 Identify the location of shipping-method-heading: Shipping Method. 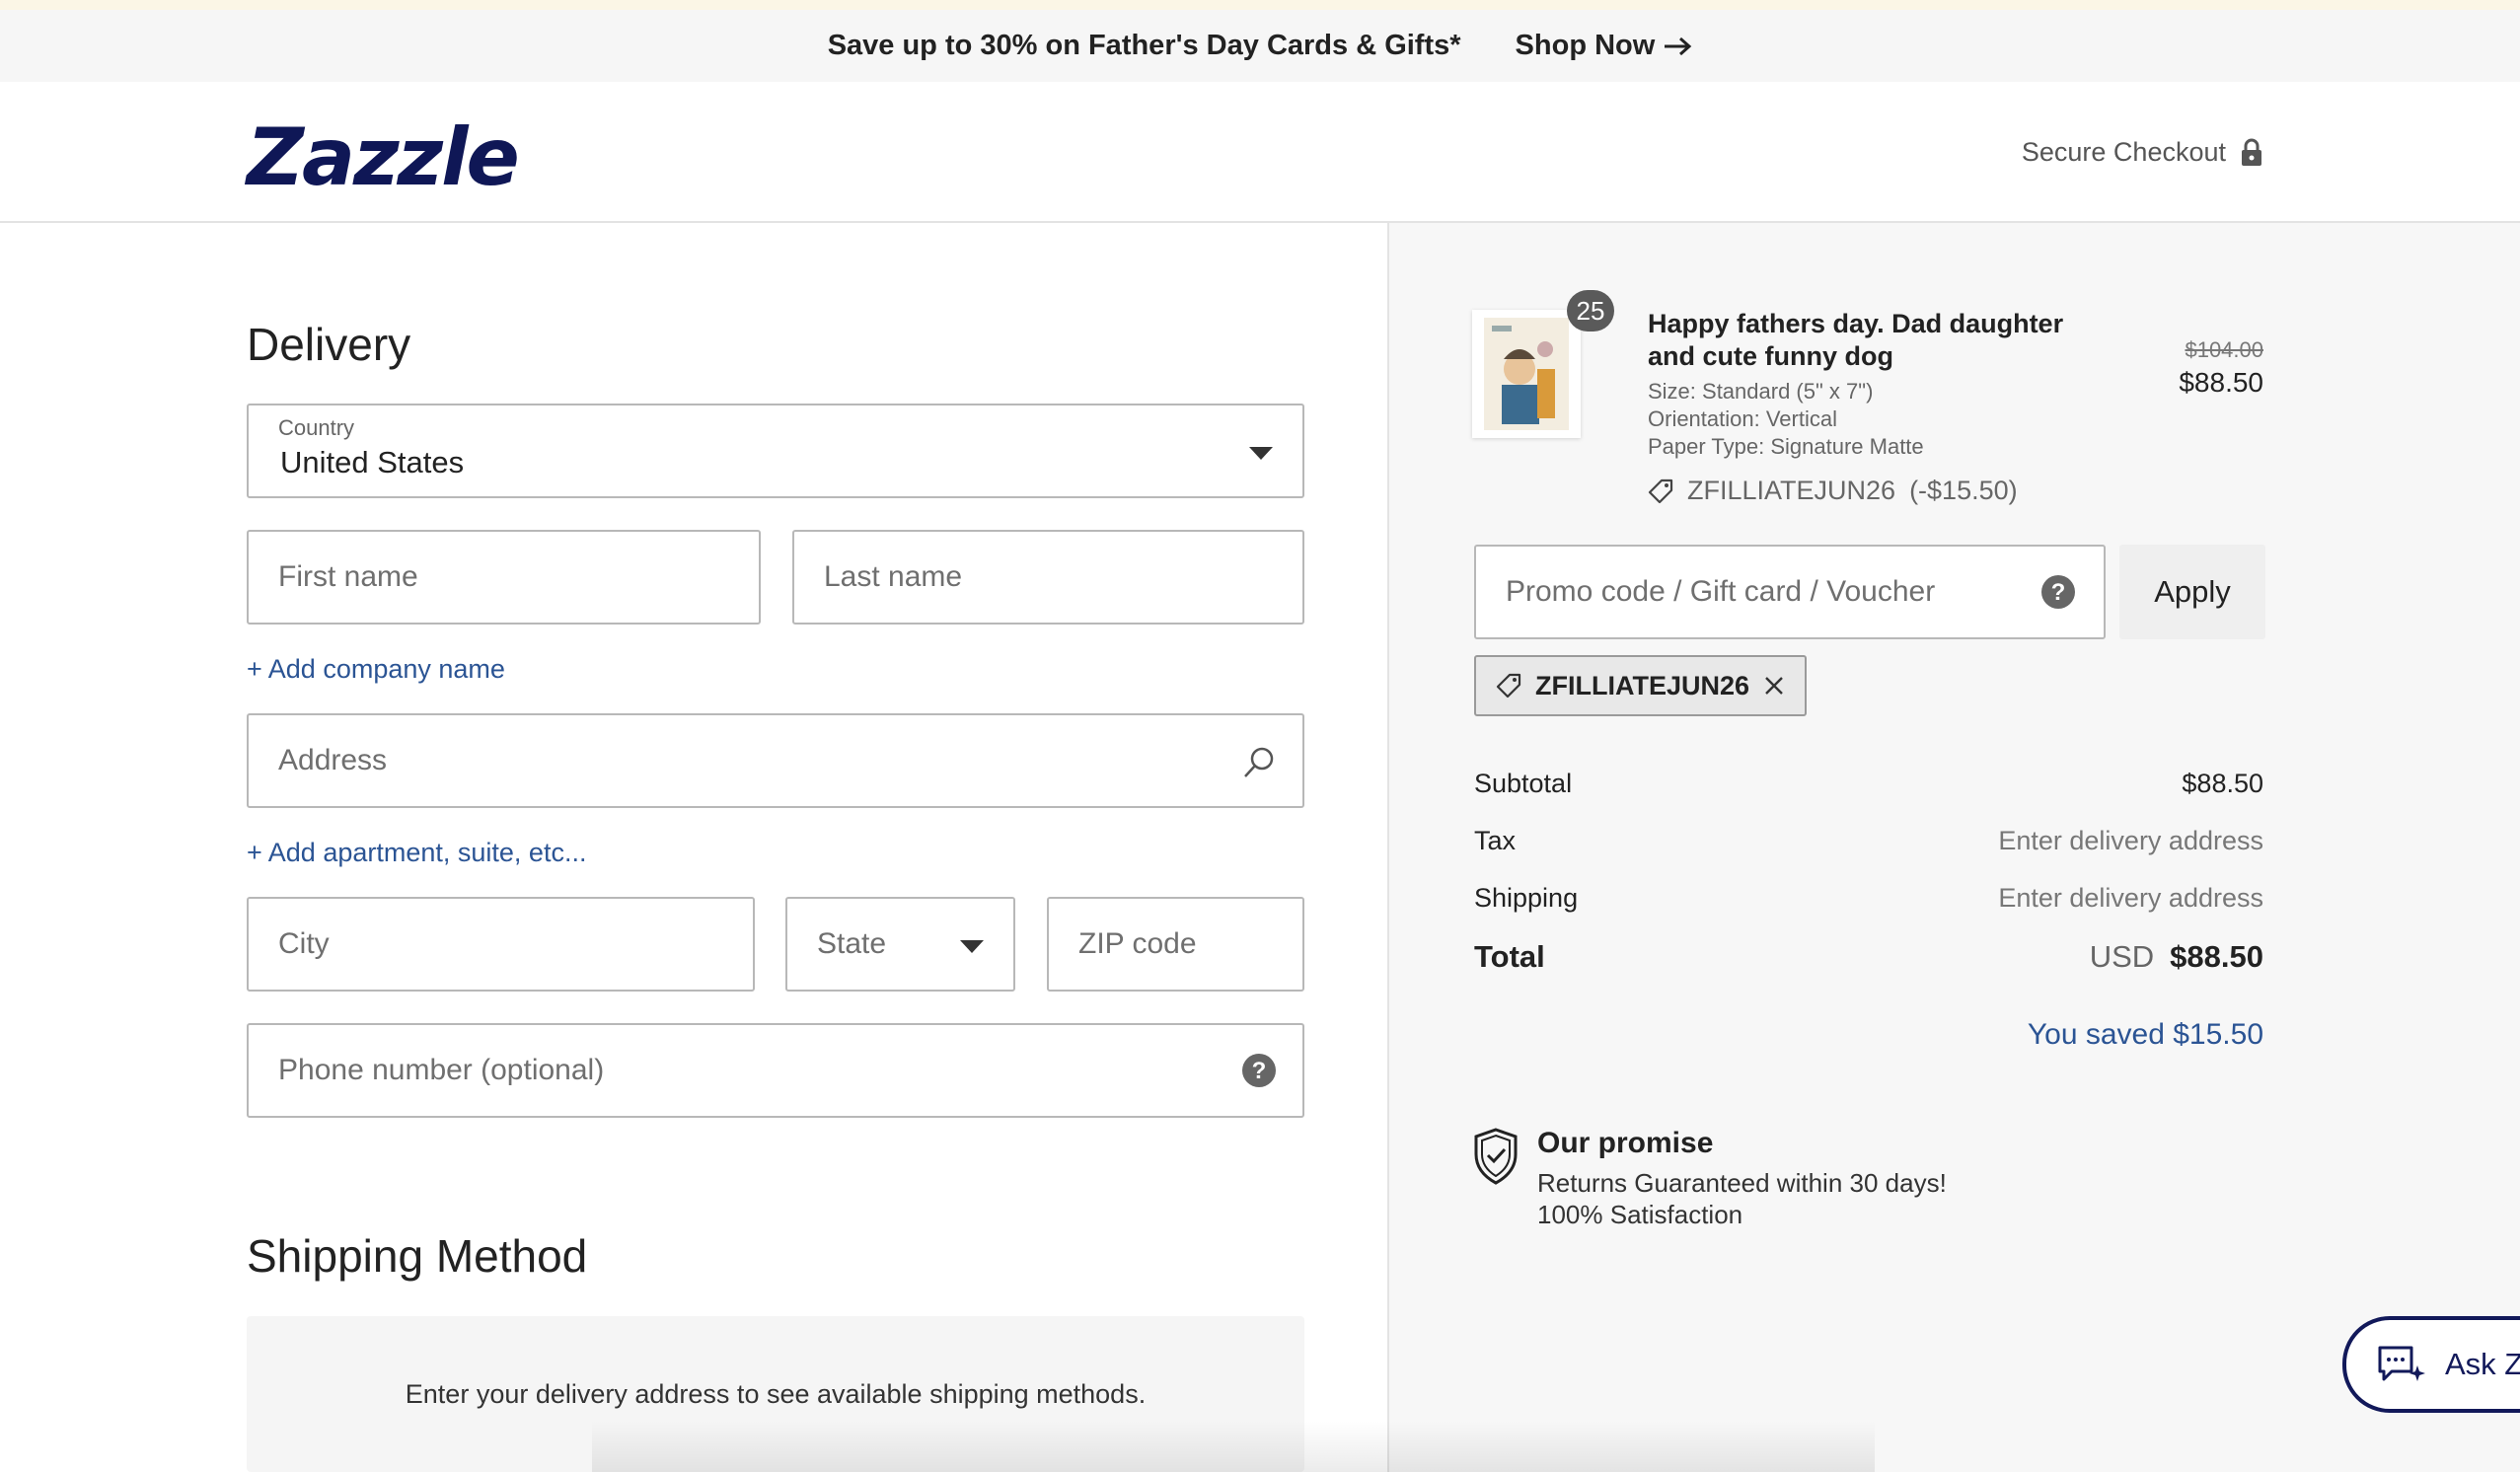
(417, 1256).